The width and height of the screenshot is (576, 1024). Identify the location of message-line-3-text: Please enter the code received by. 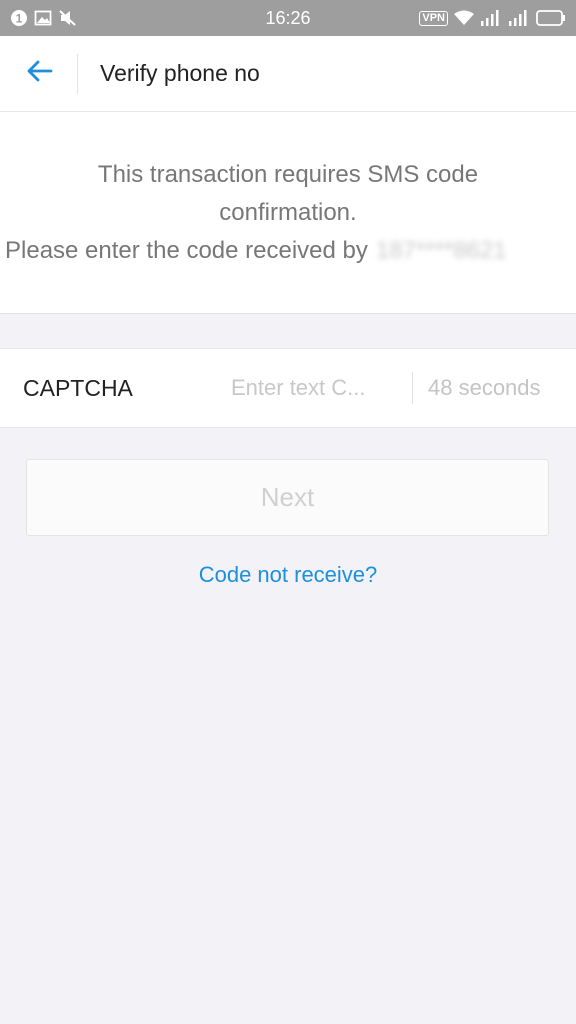
(186, 250).